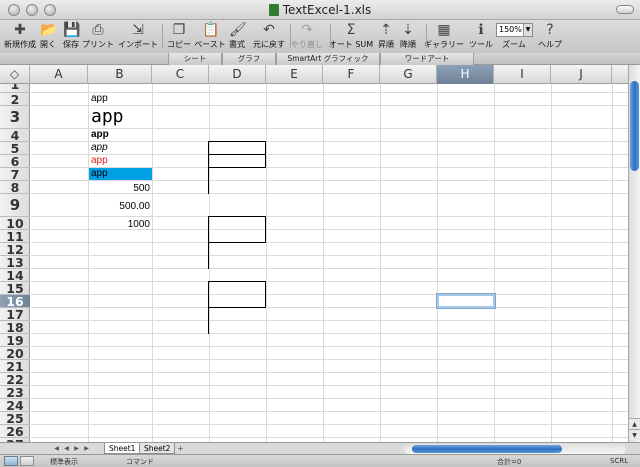 The image size is (640, 467). What do you see at coordinates (15, 74) in the screenshot?
I see `select-all-corner: ◇` at bounding box center [15, 74].